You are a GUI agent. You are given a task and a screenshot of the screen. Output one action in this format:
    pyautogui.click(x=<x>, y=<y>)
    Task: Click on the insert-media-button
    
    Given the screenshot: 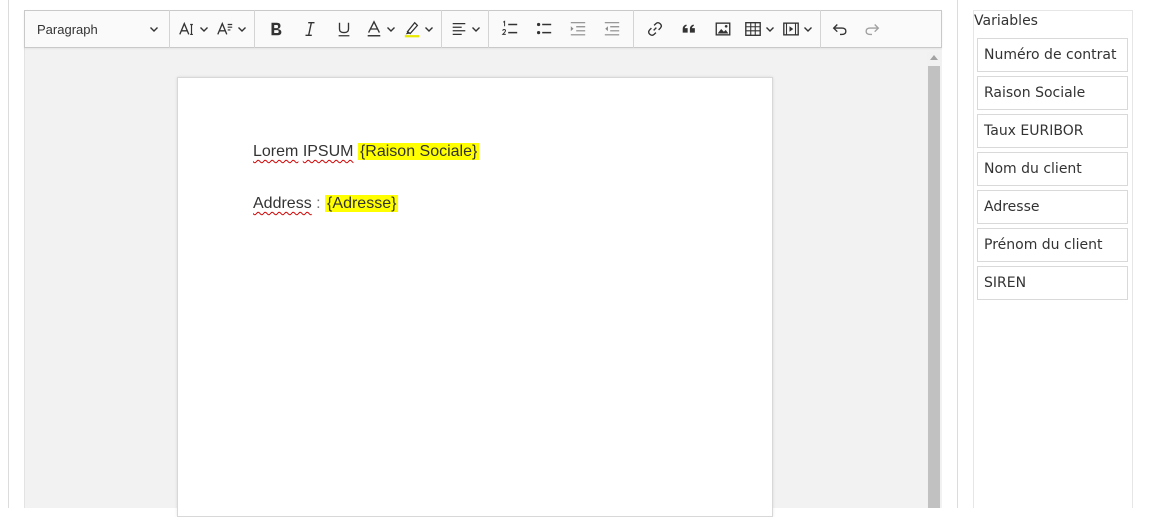 What is the action you would take?
    pyautogui.click(x=797, y=29)
    